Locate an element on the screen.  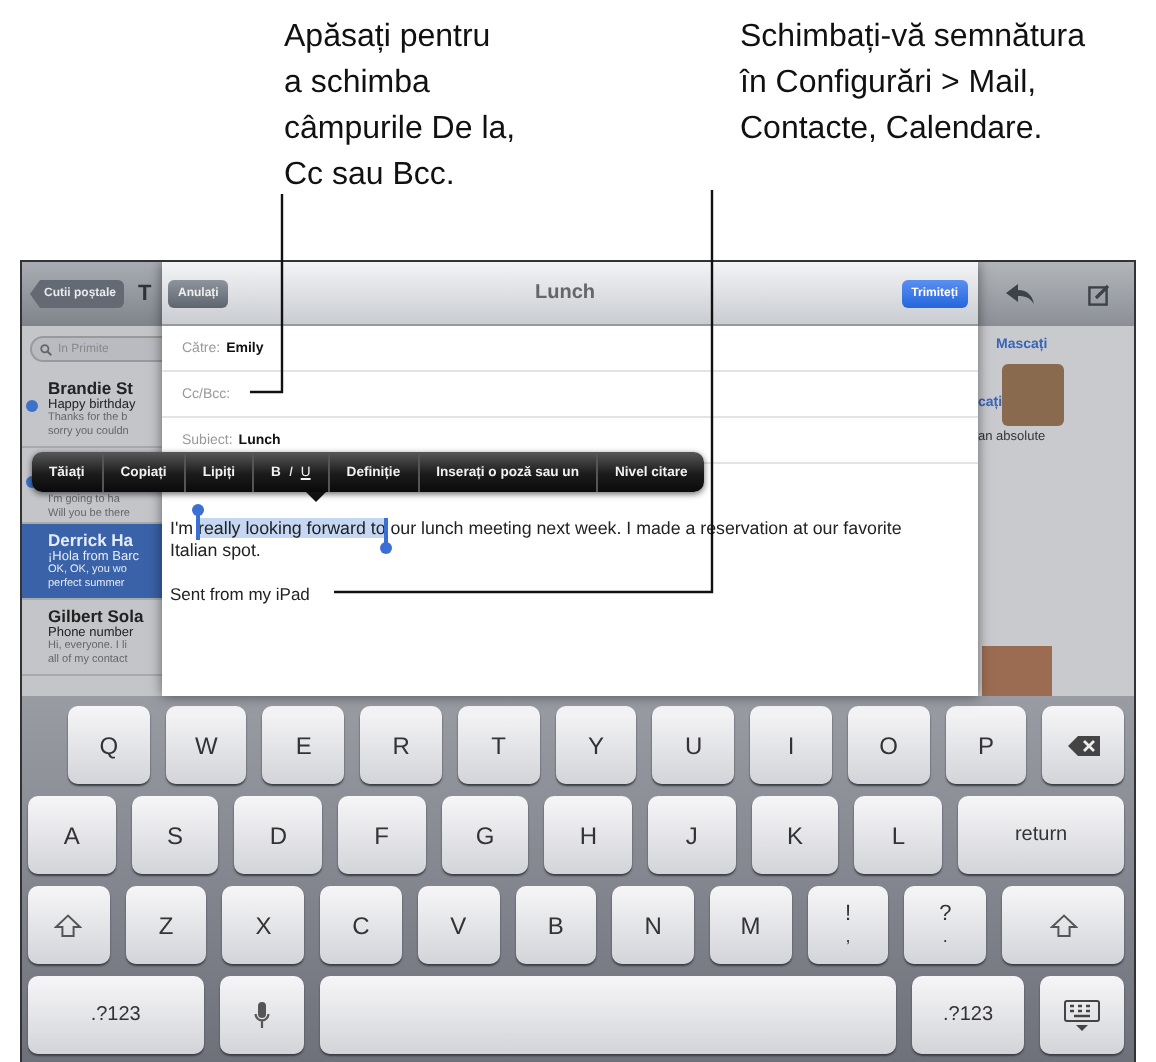
key: G is located at coordinates (485, 835).